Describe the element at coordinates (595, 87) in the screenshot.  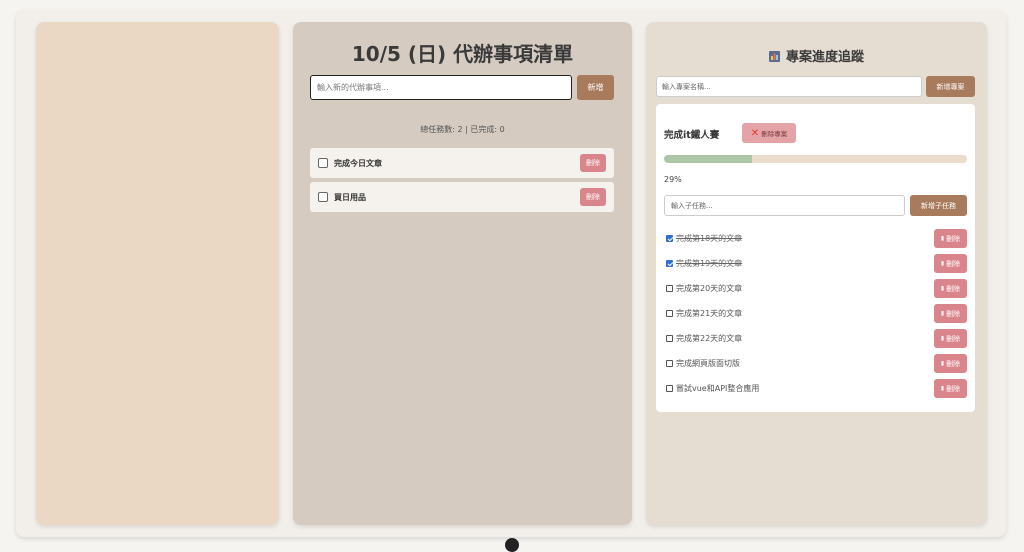
I see `add-todo-button: 新增` at that location.